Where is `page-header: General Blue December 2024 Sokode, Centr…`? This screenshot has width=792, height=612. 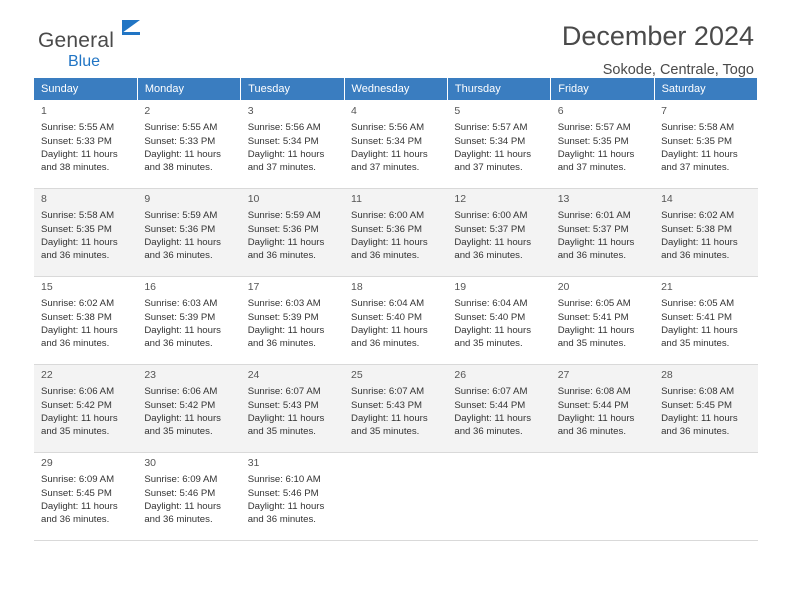
page-header: General Blue December 2024 Sokode, Centr… is located at coordinates (396, 39).